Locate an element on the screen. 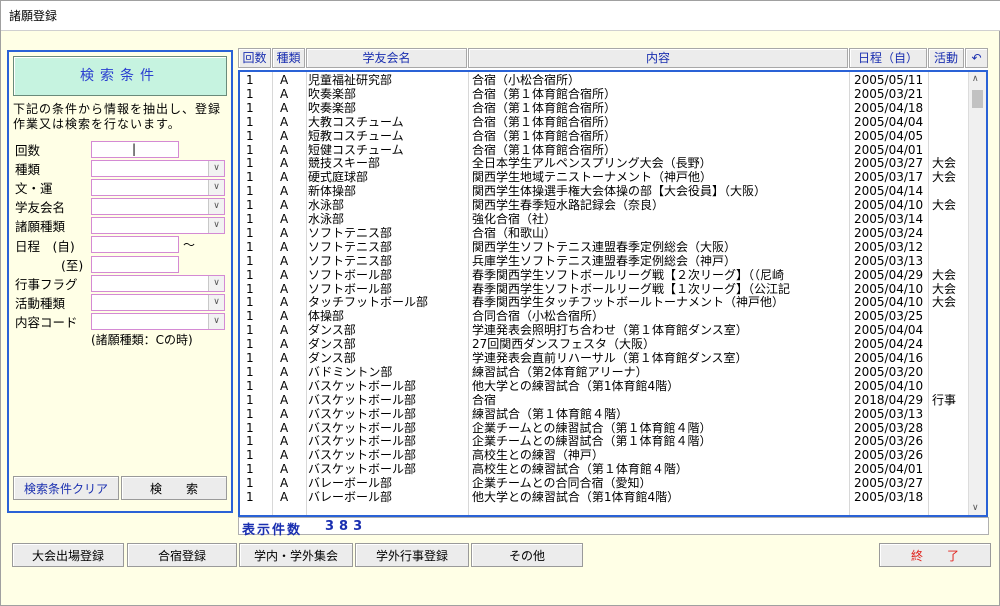 The height and width of the screenshot is (606, 1000). search-button: 検 索 is located at coordinates (174, 488).